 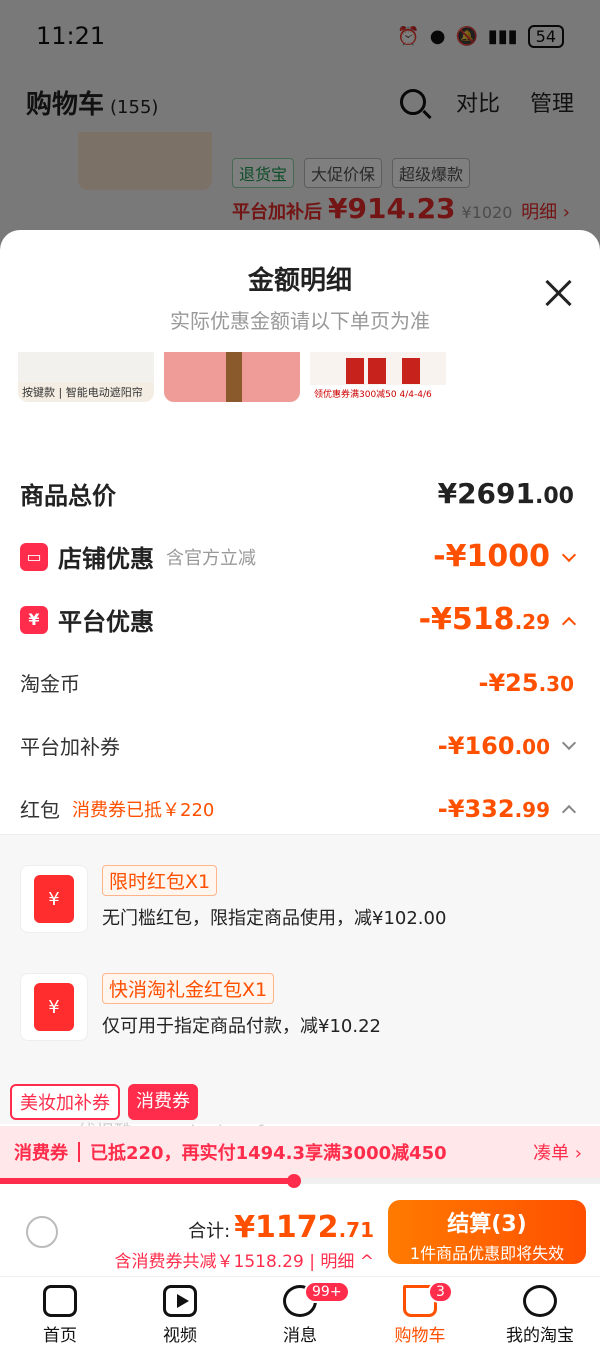 What do you see at coordinates (70, 747) in the screenshot?
I see `subsidy-label: 平台加补券` at bounding box center [70, 747].